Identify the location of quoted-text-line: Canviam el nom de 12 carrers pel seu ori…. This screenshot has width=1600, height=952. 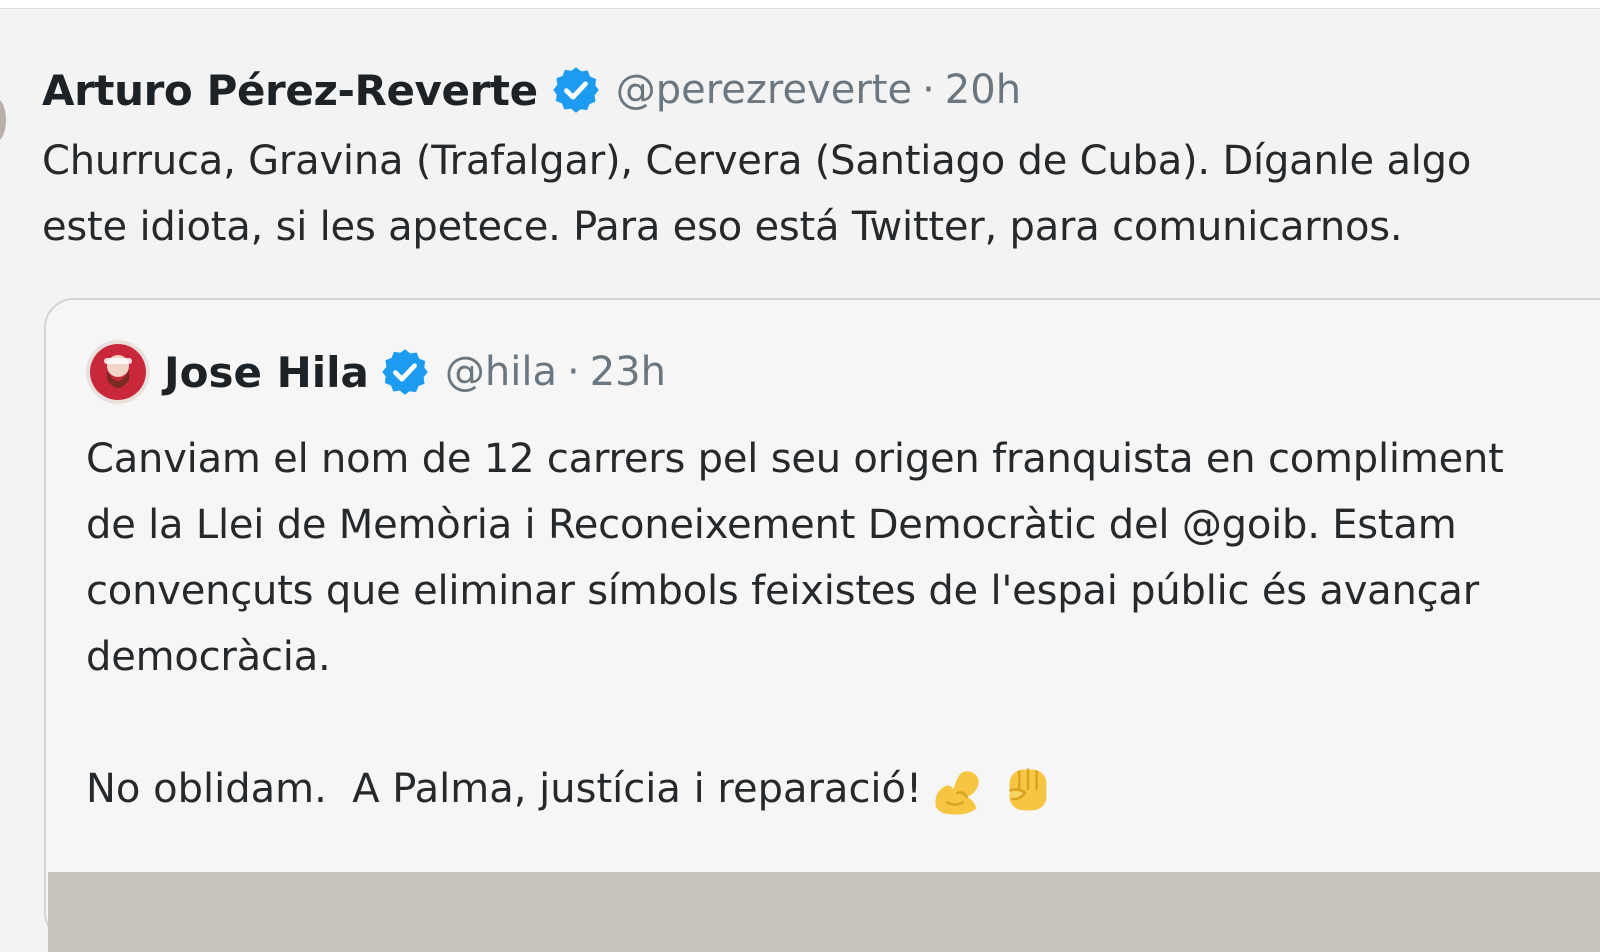
(795, 459).